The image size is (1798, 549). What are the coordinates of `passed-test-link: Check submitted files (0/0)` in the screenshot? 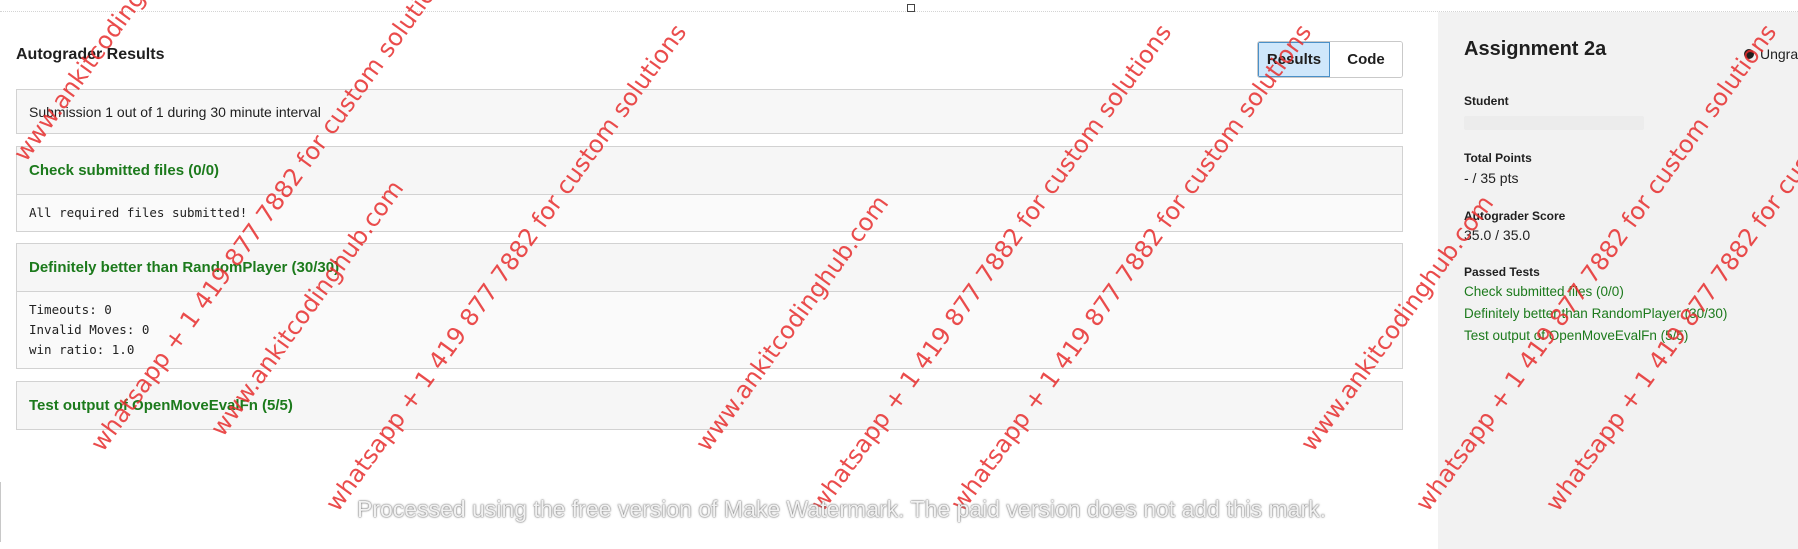 It's located at (1544, 291).